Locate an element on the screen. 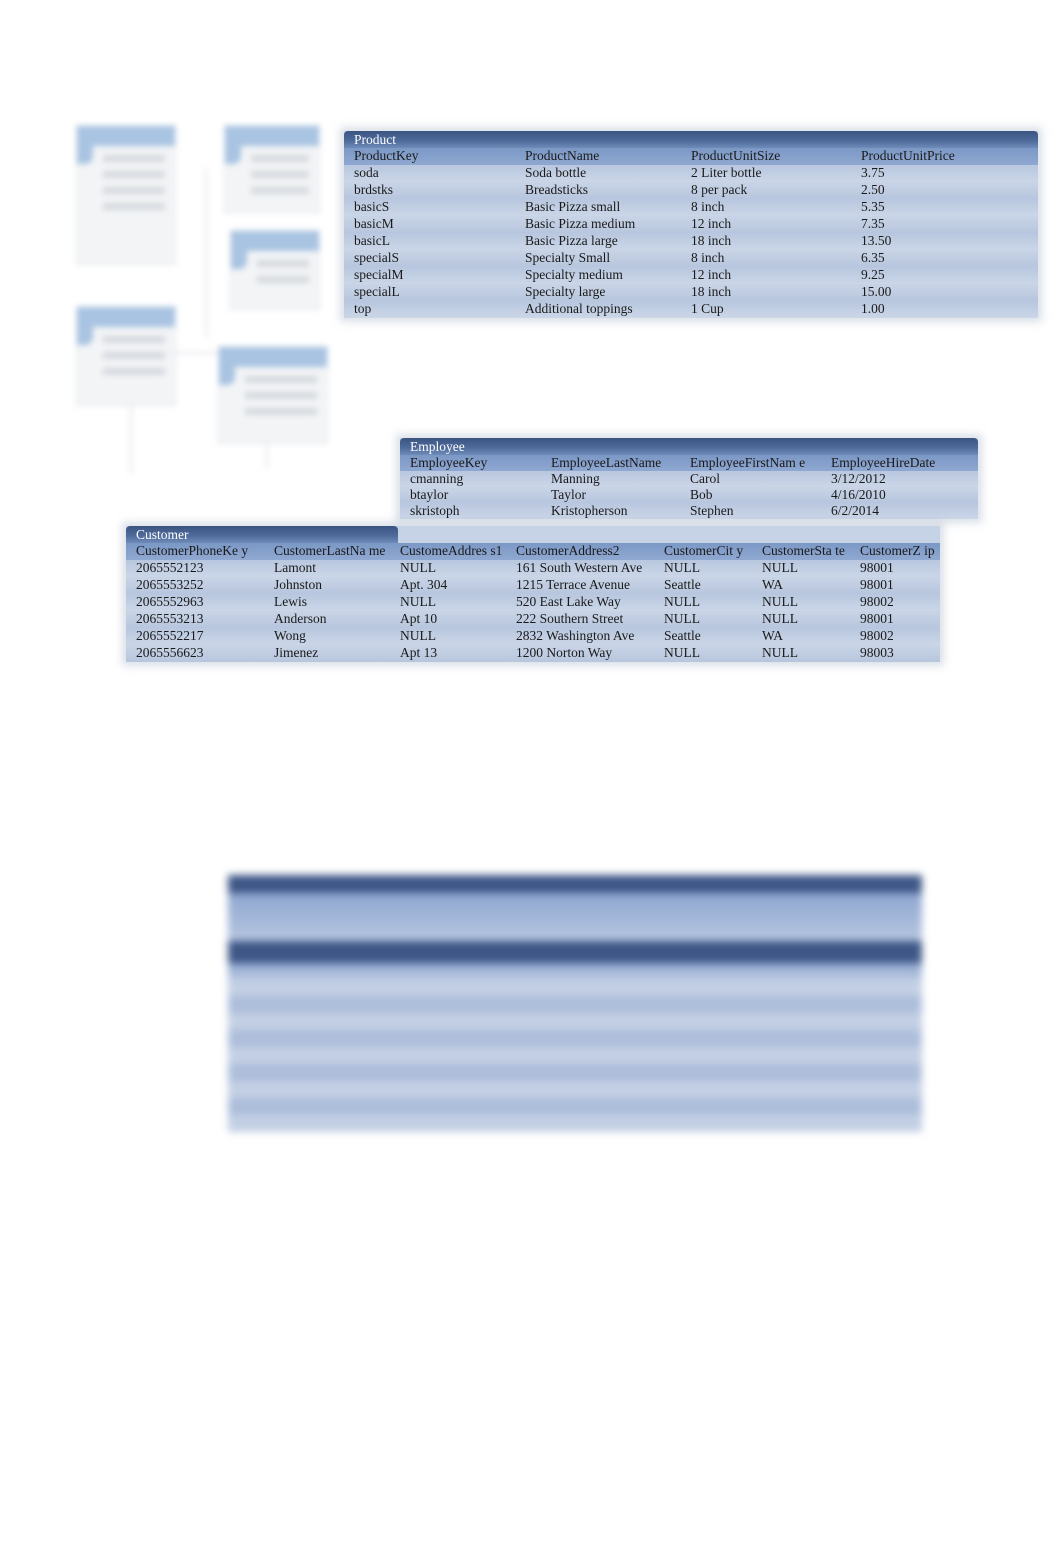  table-cell: 15.00 is located at coordinates (876, 291).